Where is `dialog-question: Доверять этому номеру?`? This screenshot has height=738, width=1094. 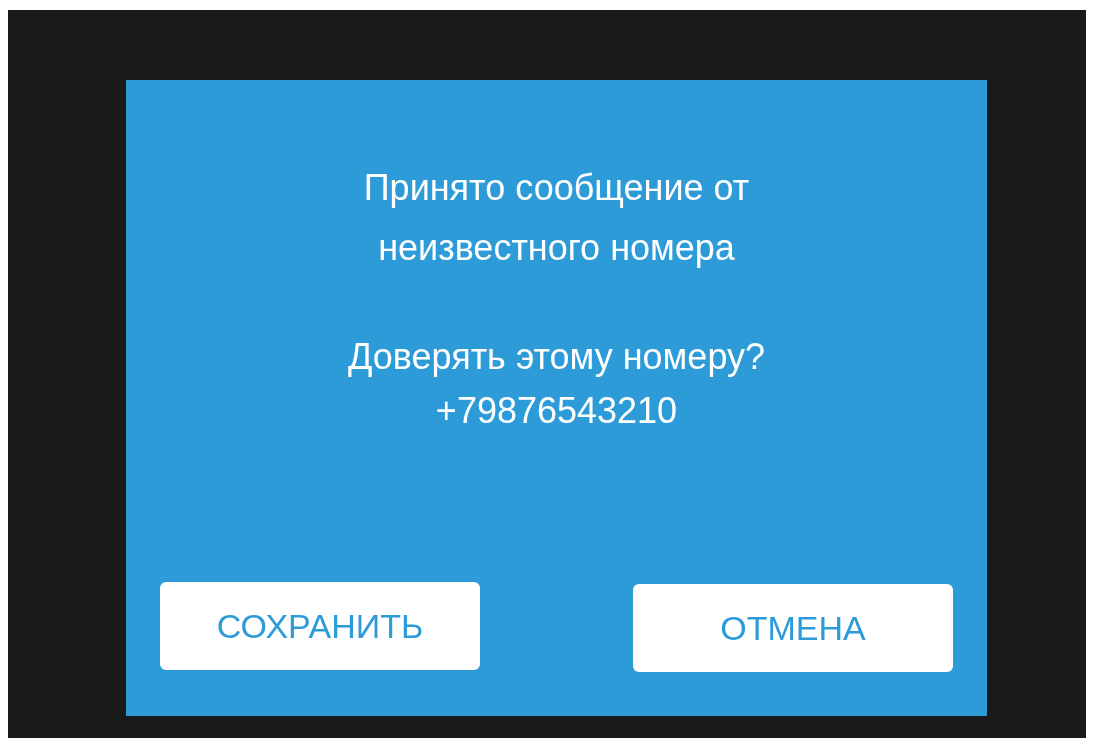
dialog-question: Доверять этому номеру? is located at coordinates (556, 357).